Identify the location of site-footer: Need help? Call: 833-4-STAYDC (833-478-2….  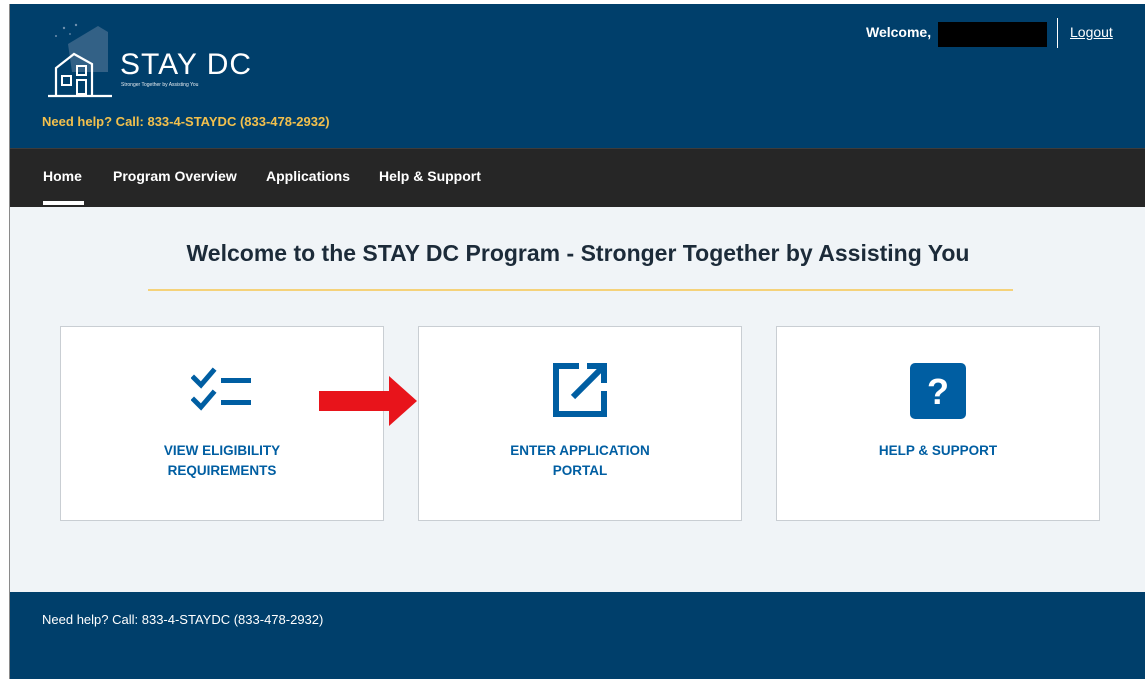
(577, 635).